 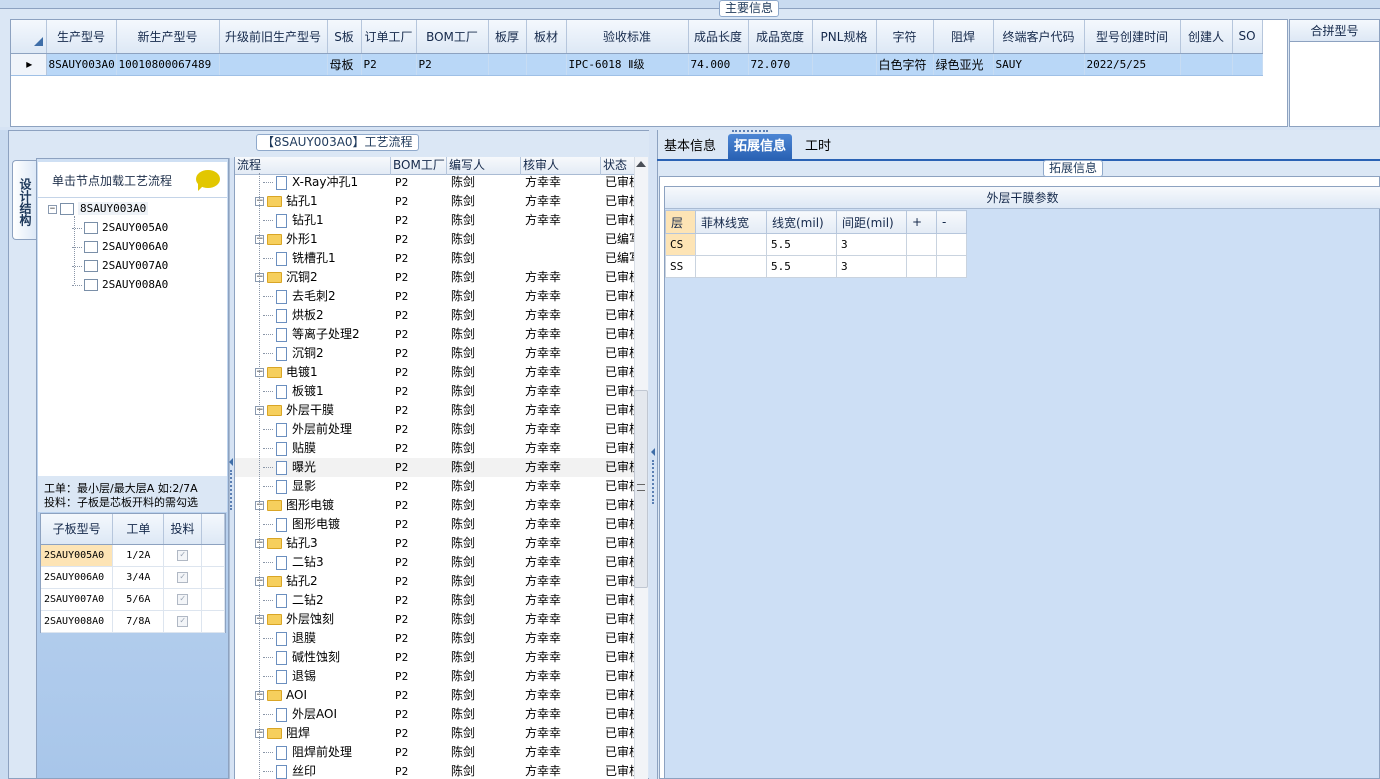 I want to click on table-row: 2SAUY006A0 3/4A ✓, so click(x=133, y=577).